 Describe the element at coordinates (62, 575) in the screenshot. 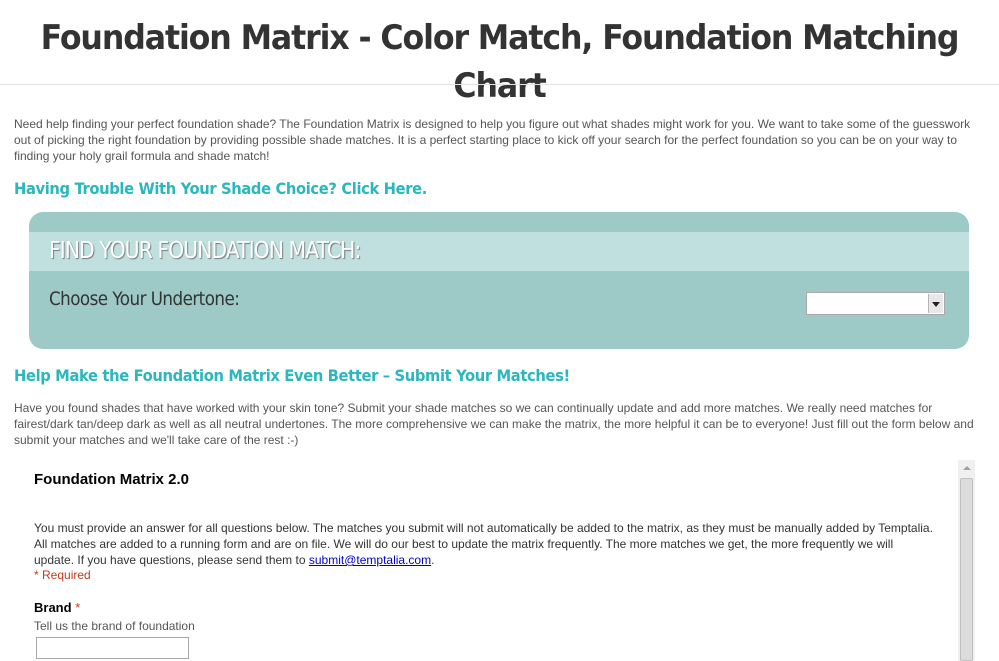

I see `required-note: * Required` at that location.